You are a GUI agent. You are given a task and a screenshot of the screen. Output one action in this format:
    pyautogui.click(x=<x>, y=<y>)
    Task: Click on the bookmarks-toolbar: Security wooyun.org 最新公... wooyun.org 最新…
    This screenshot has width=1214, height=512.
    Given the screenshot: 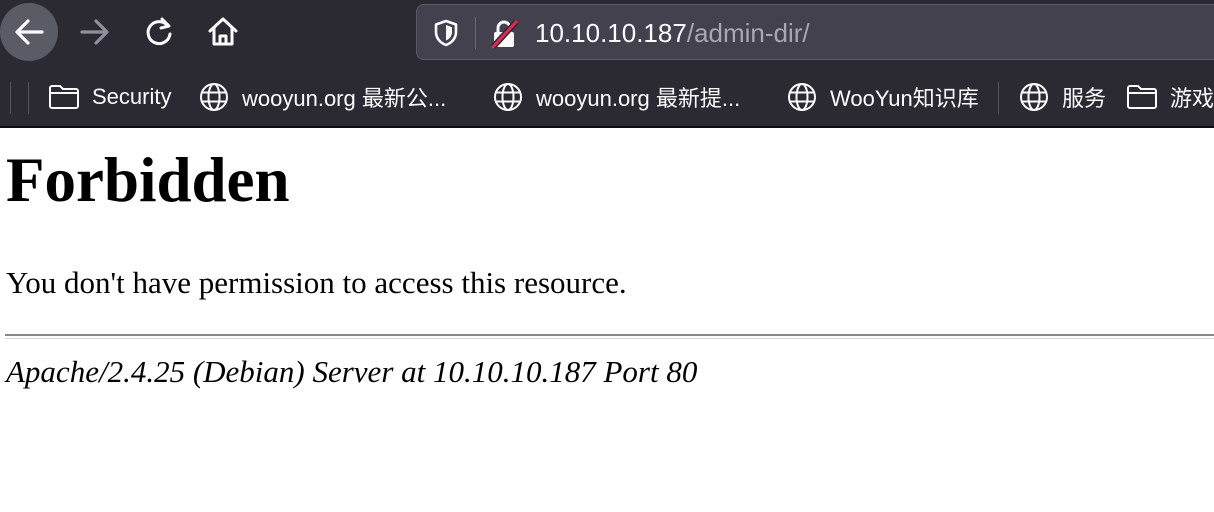 What is the action you would take?
    pyautogui.click(x=607, y=97)
    